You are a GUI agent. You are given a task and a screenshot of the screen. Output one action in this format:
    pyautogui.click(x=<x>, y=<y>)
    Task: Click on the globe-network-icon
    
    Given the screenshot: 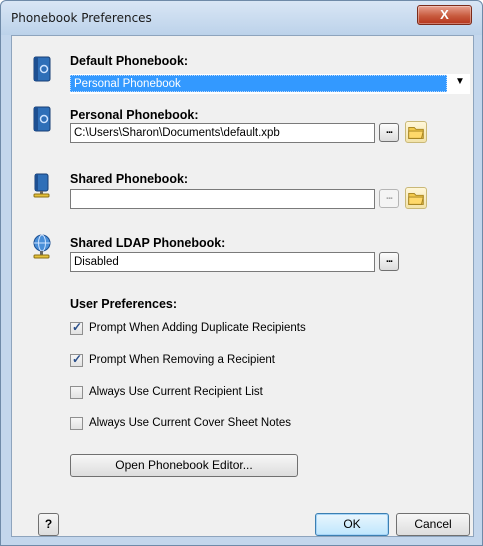 What is the action you would take?
    pyautogui.click(x=42, y=246)
    